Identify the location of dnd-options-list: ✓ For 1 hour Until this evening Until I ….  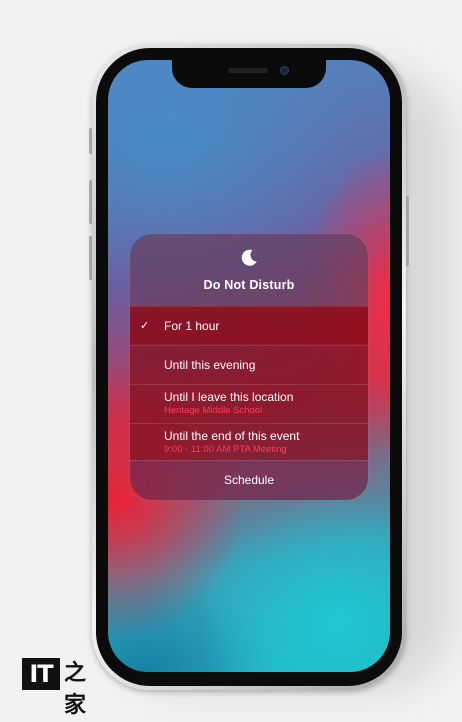
(249, 383).